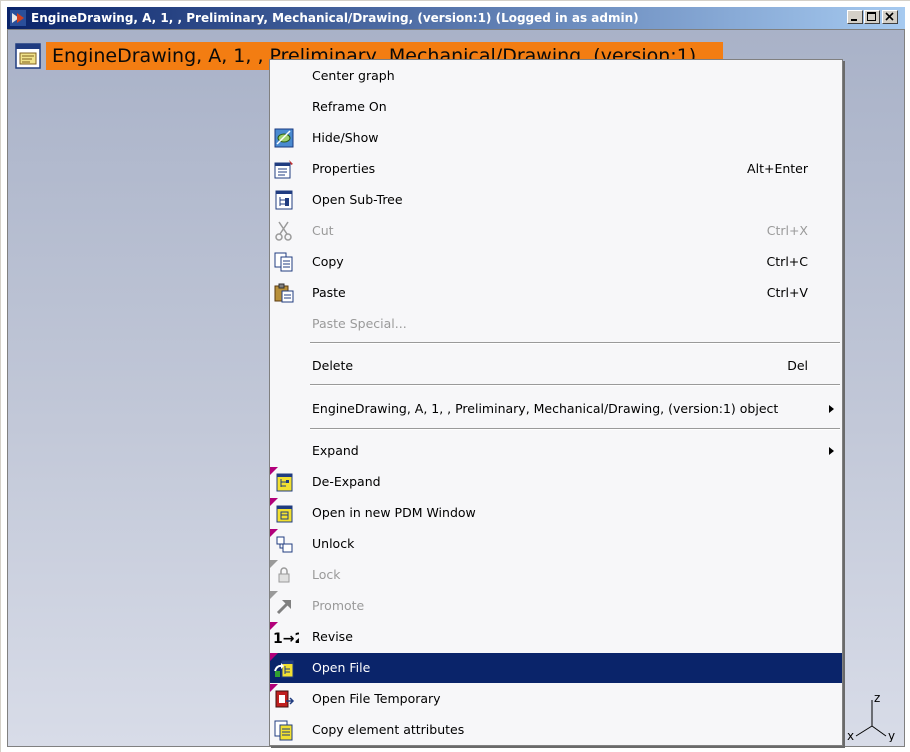 The height and width of the screenshot is (752, 910). What do you see at coordinates (284, 482) in the screenshot?
I see `de-expand-icon` at bounding box center [284, 482].